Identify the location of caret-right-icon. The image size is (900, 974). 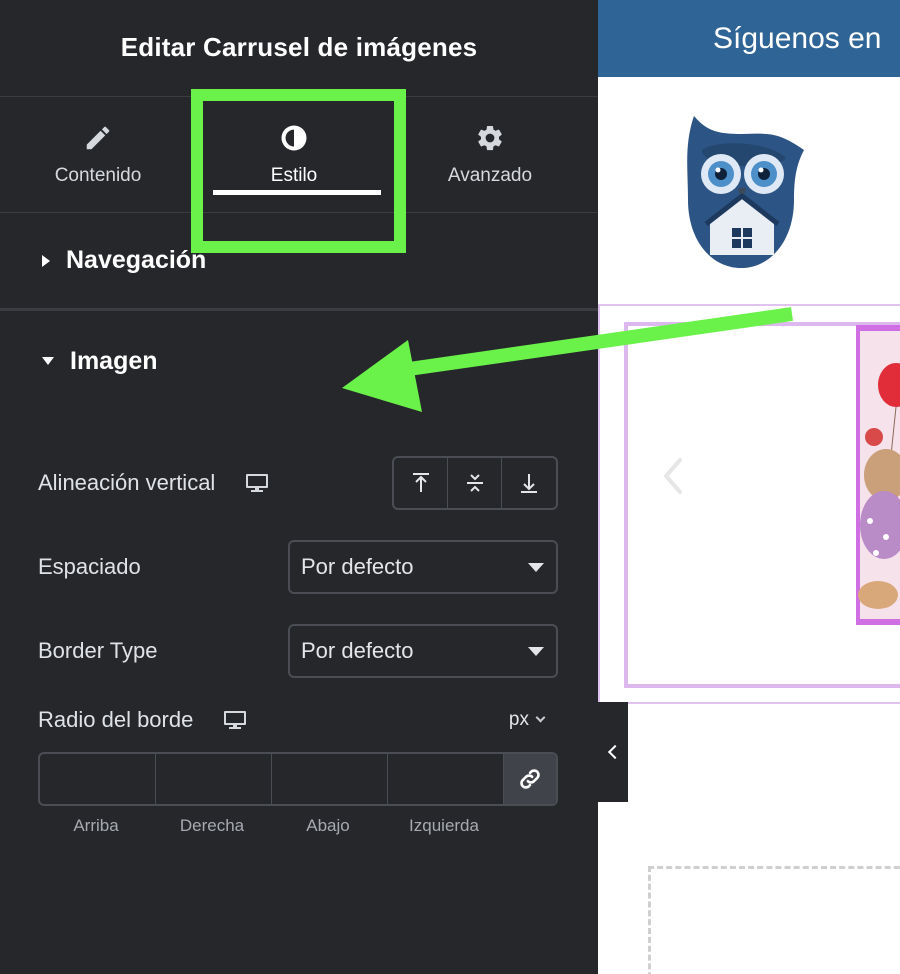
(46, 260).